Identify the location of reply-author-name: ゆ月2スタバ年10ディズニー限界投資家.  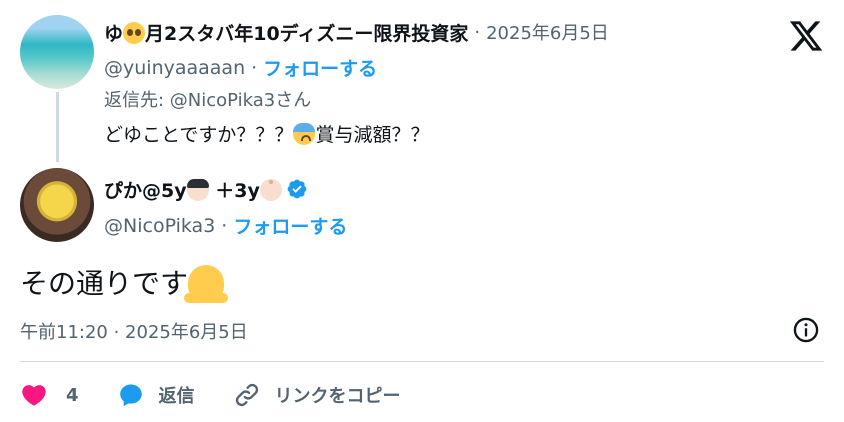
(286, 32).